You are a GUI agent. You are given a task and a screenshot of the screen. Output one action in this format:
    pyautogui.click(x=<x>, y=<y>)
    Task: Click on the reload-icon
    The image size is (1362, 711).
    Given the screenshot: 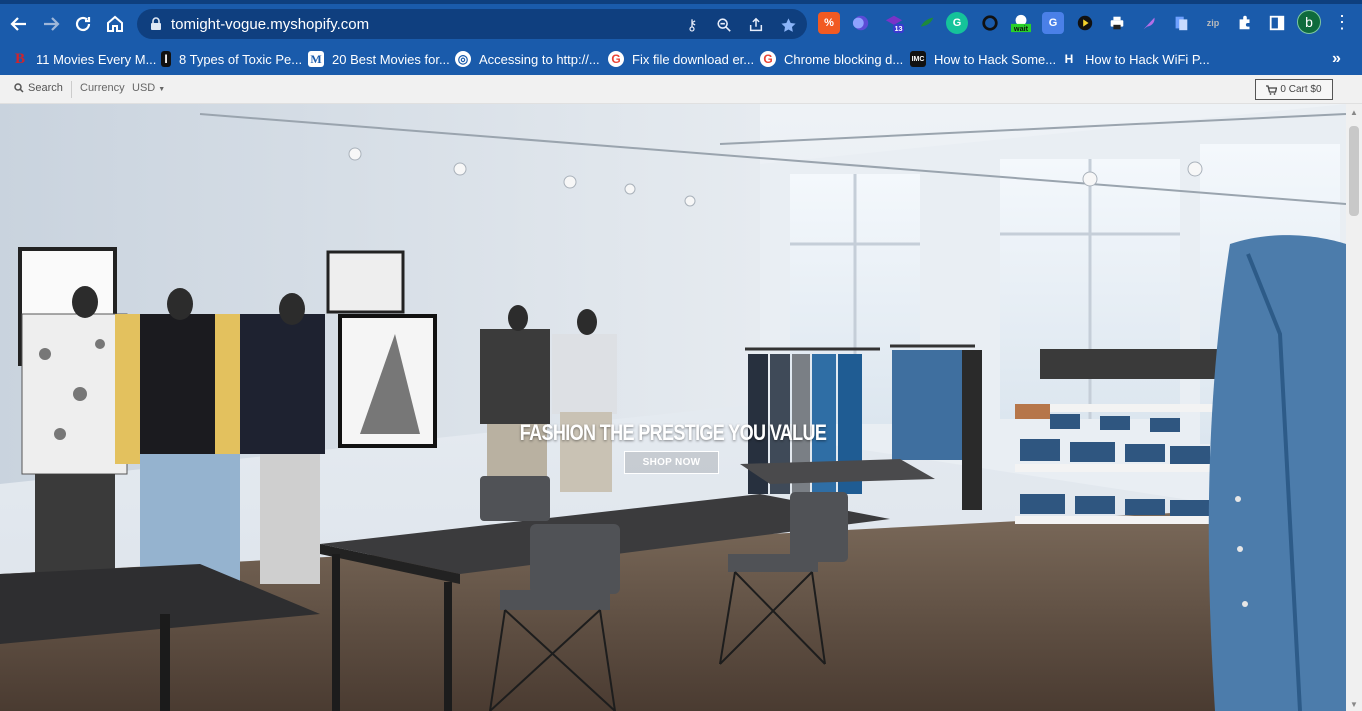 What is the action you would take?
    pyautogui.click(x=83, y=24)
    